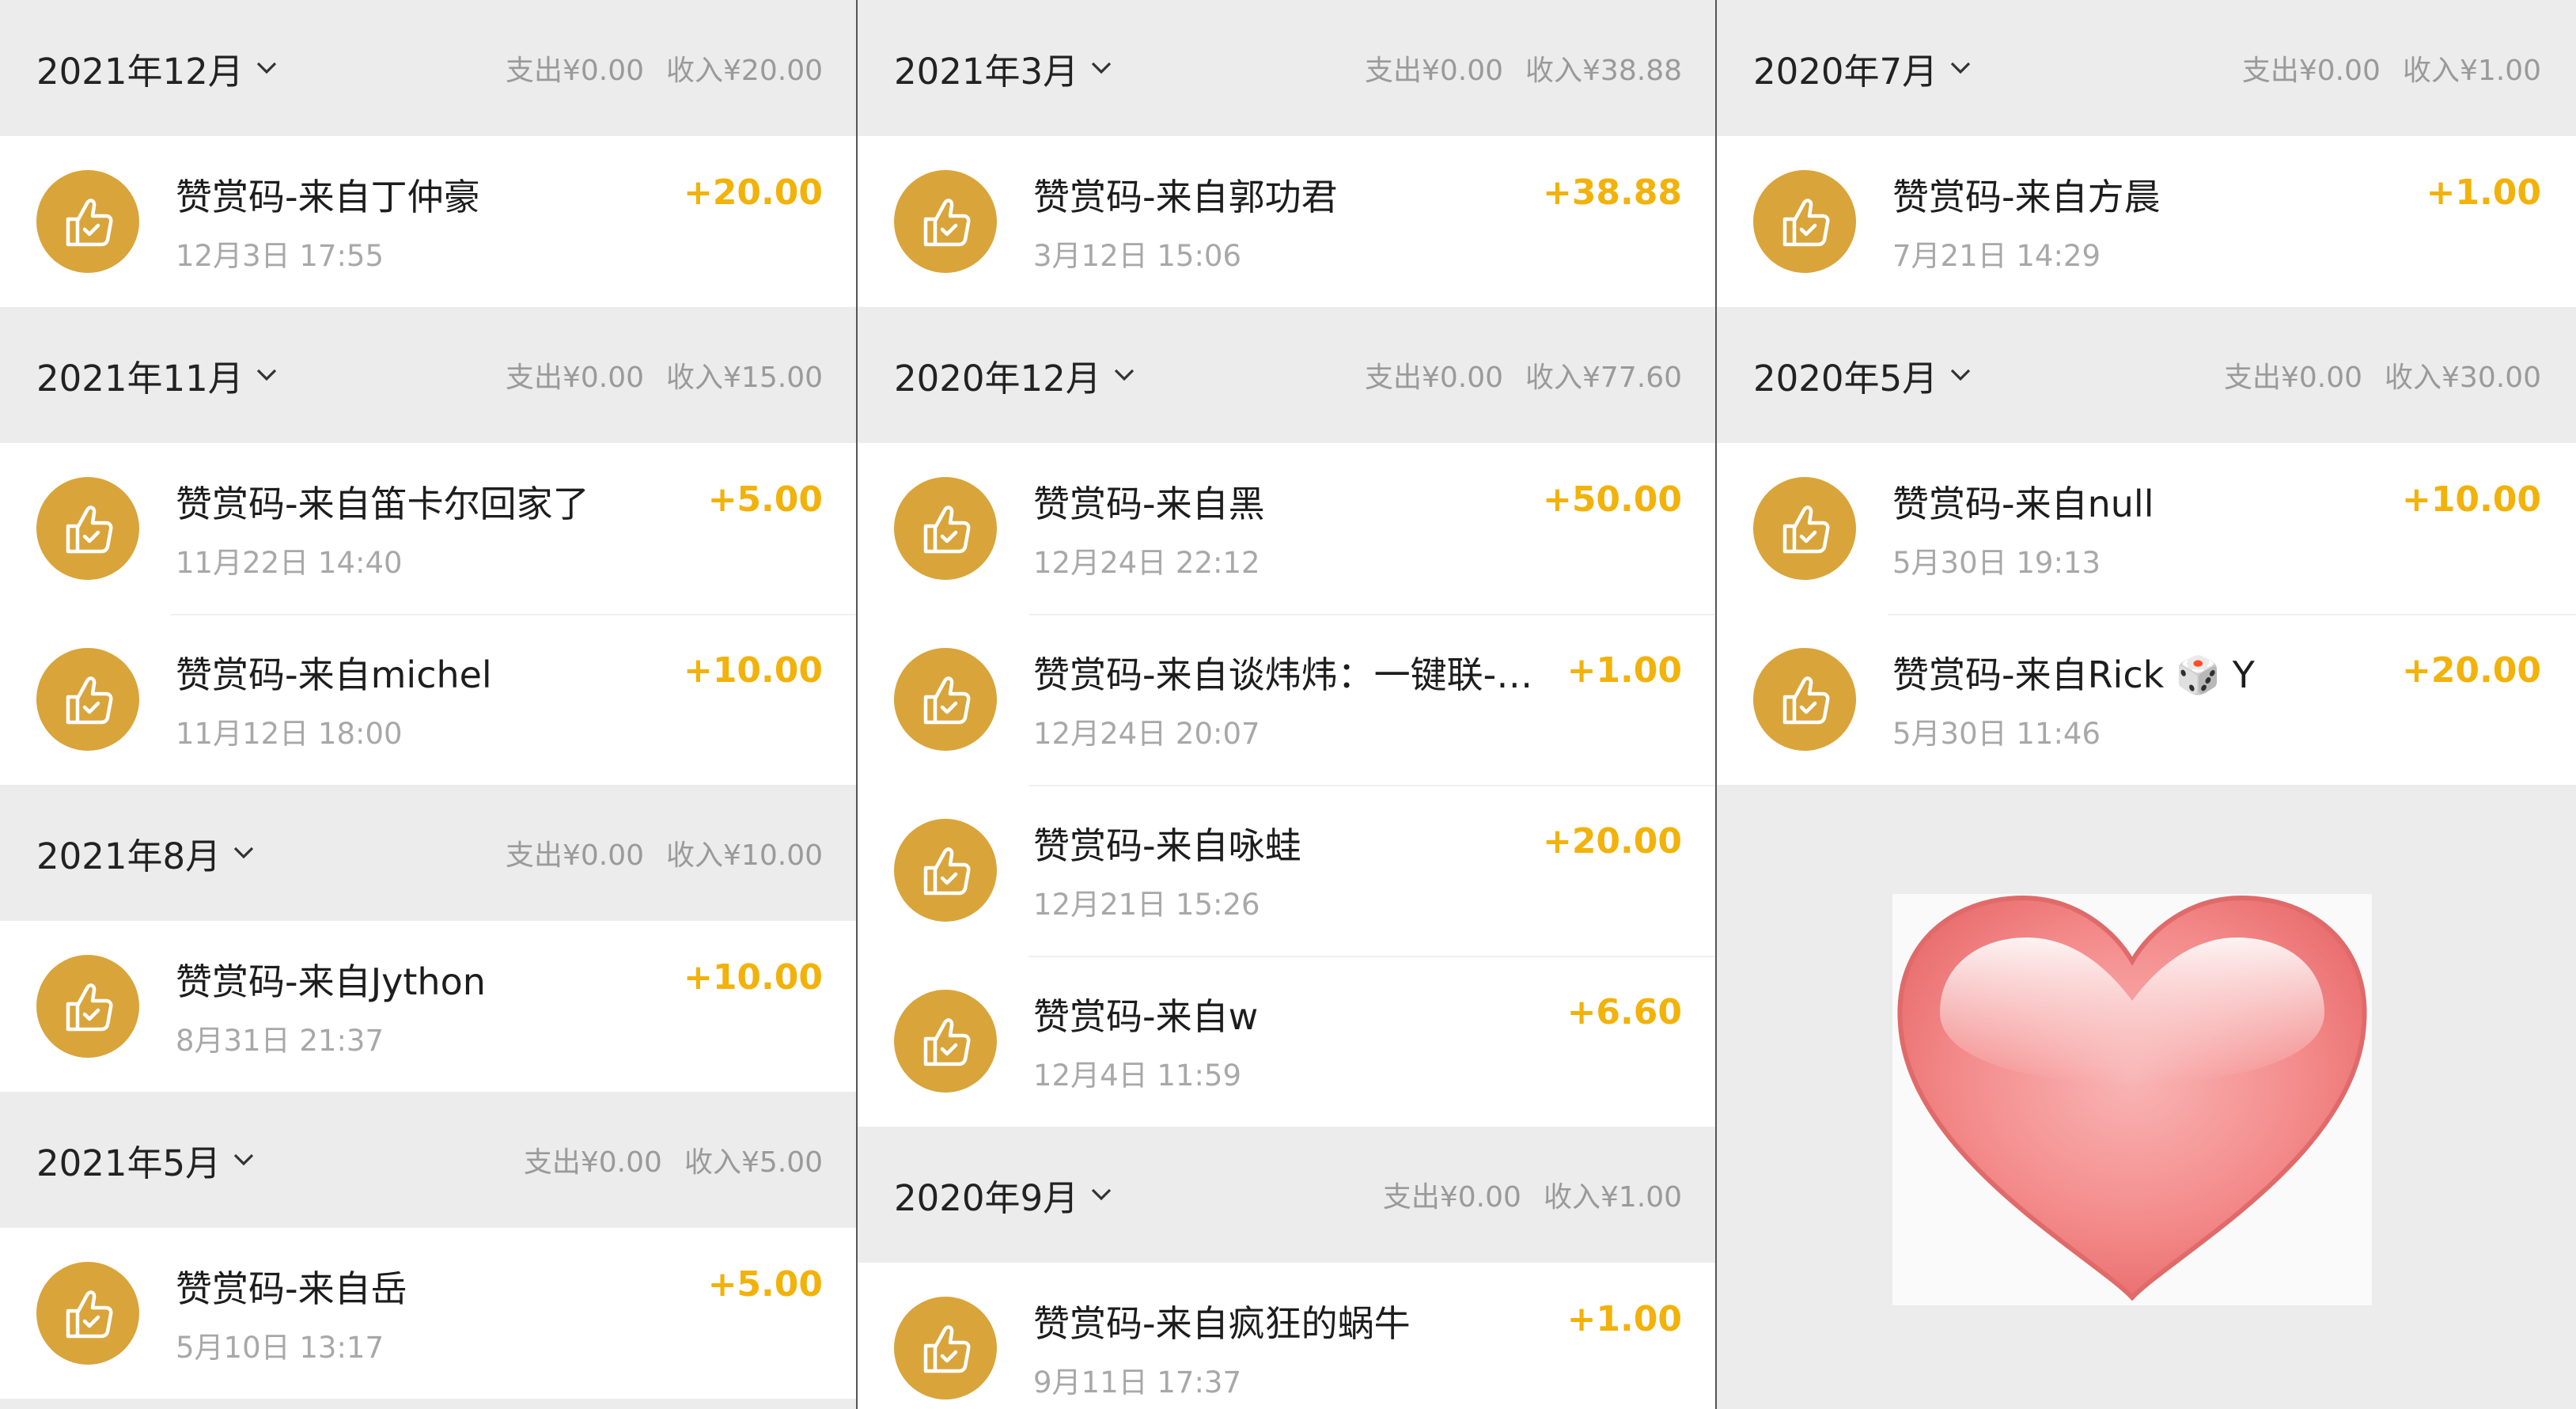 This screenshot has width=2576, height=1409. What do you see at coordinates (2073, 674) in the screenshot?
I see `transaction-title: 赞赏码-来自Rick 🎲 Y` at bounding box center [2073, 674].